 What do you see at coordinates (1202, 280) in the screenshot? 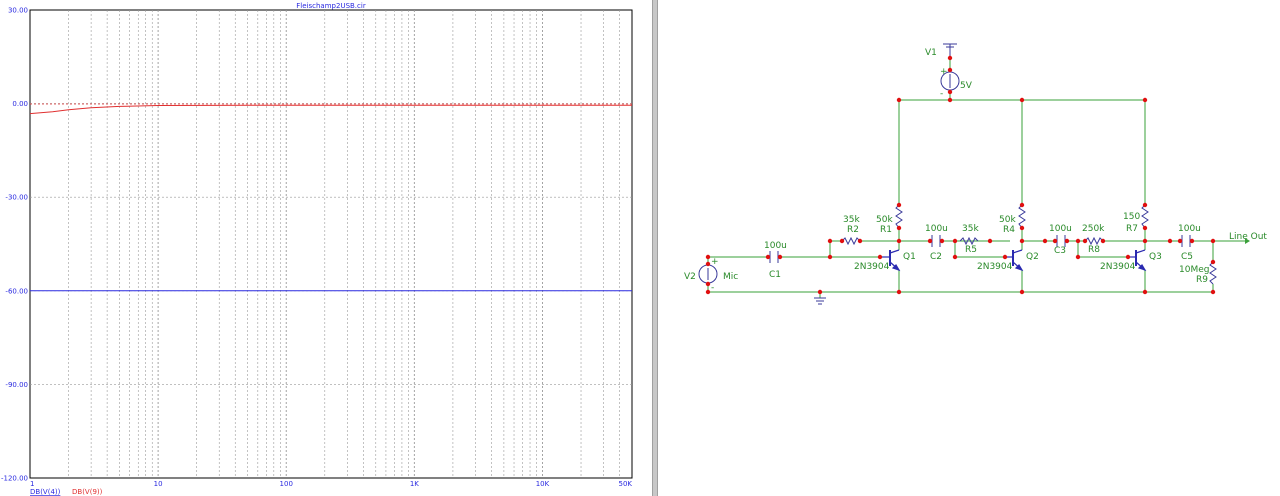
I see `label-r9: R9` at bounding box center [1202, 280].